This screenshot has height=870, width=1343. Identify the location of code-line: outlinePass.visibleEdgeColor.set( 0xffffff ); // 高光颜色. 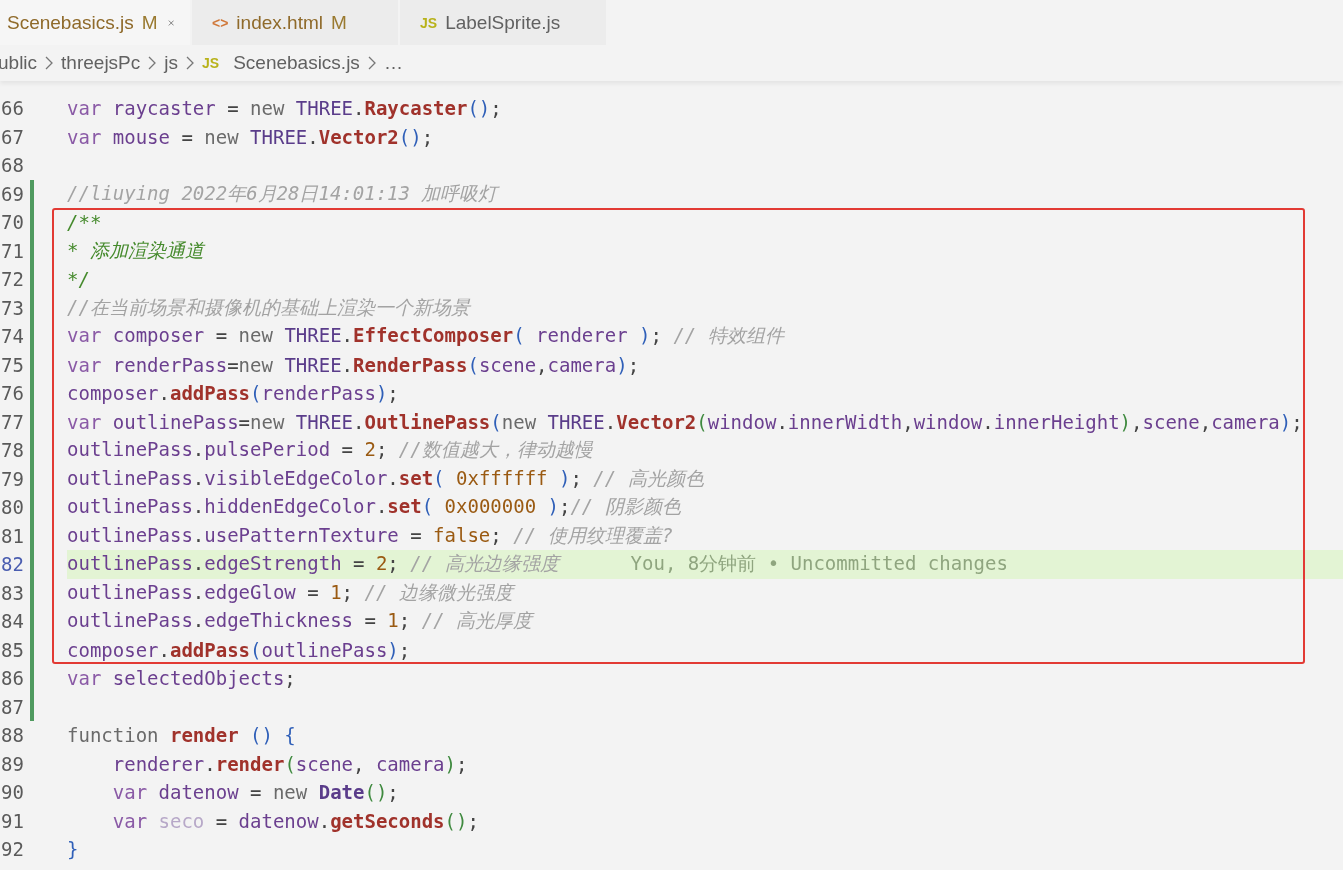
(385, 478).